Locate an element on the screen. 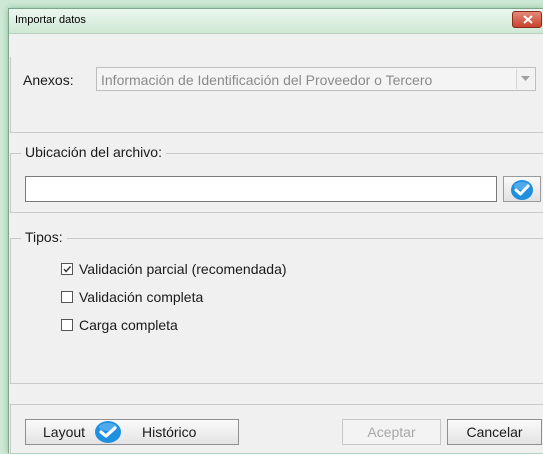 This screenshot has height=454, width=543. checkmark-icon is located at coordinates (67, 269).